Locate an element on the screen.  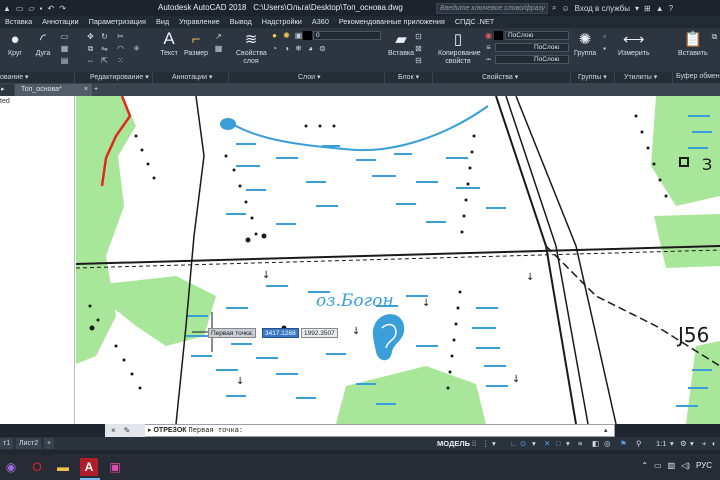
info-icon: ▲ is located at coordinates (660, 8).